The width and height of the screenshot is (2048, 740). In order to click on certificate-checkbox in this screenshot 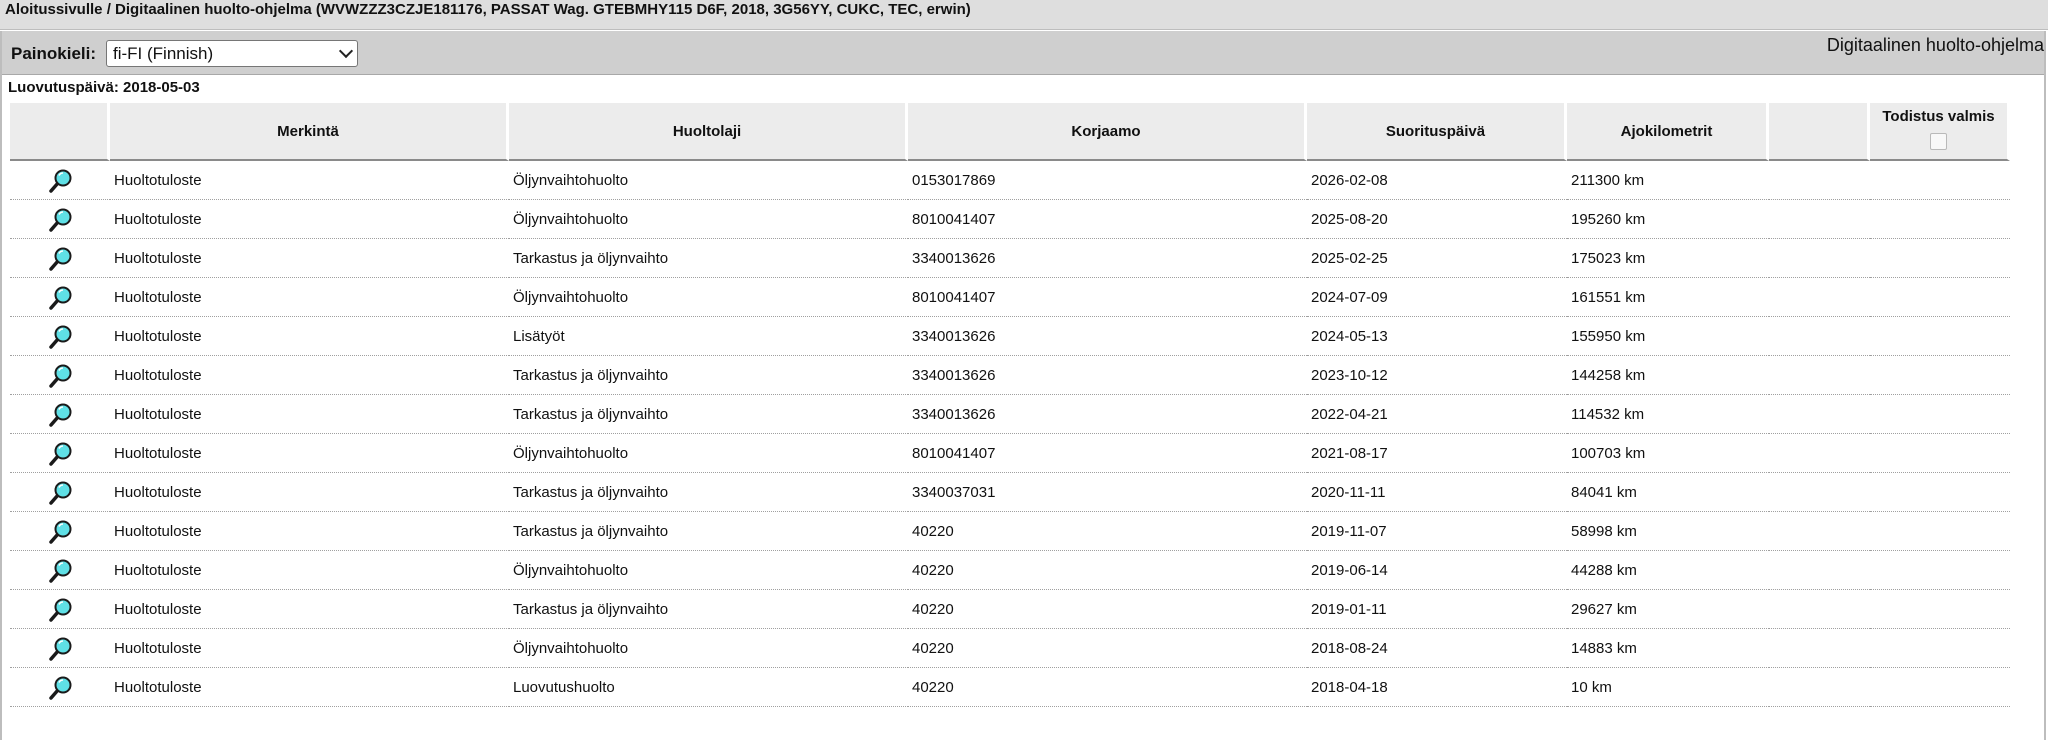, I will do `click(1938, 141)`.